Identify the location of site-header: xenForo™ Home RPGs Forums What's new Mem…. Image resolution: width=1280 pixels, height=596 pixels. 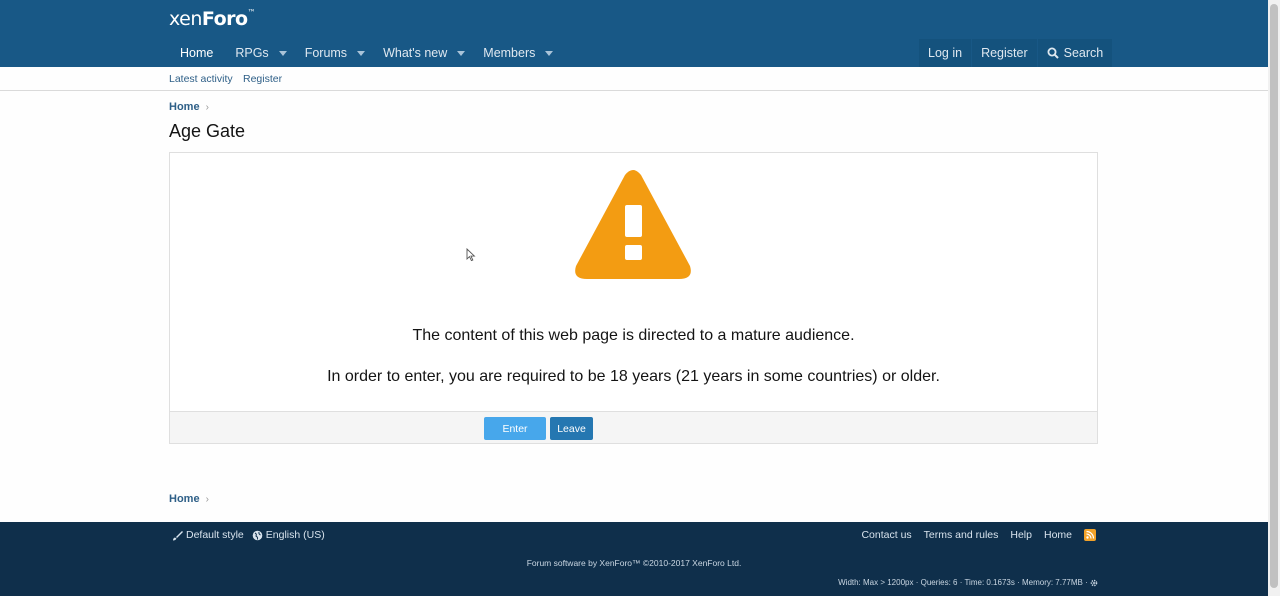
(634, 33).